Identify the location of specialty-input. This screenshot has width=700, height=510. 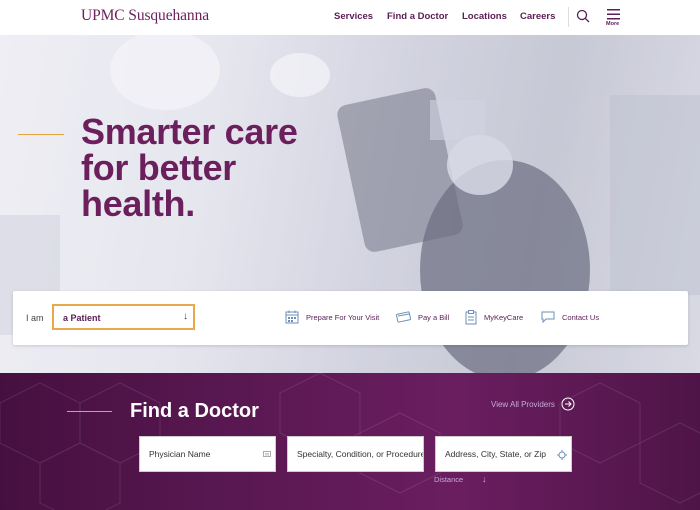
(355, 454).